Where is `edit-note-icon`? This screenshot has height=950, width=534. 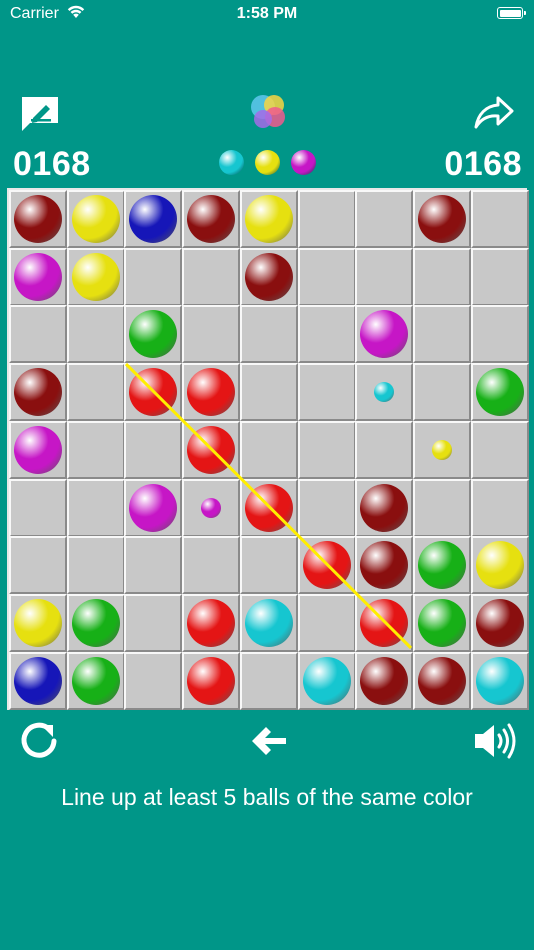
edit-note-icon is located at coordinates (40, 114).